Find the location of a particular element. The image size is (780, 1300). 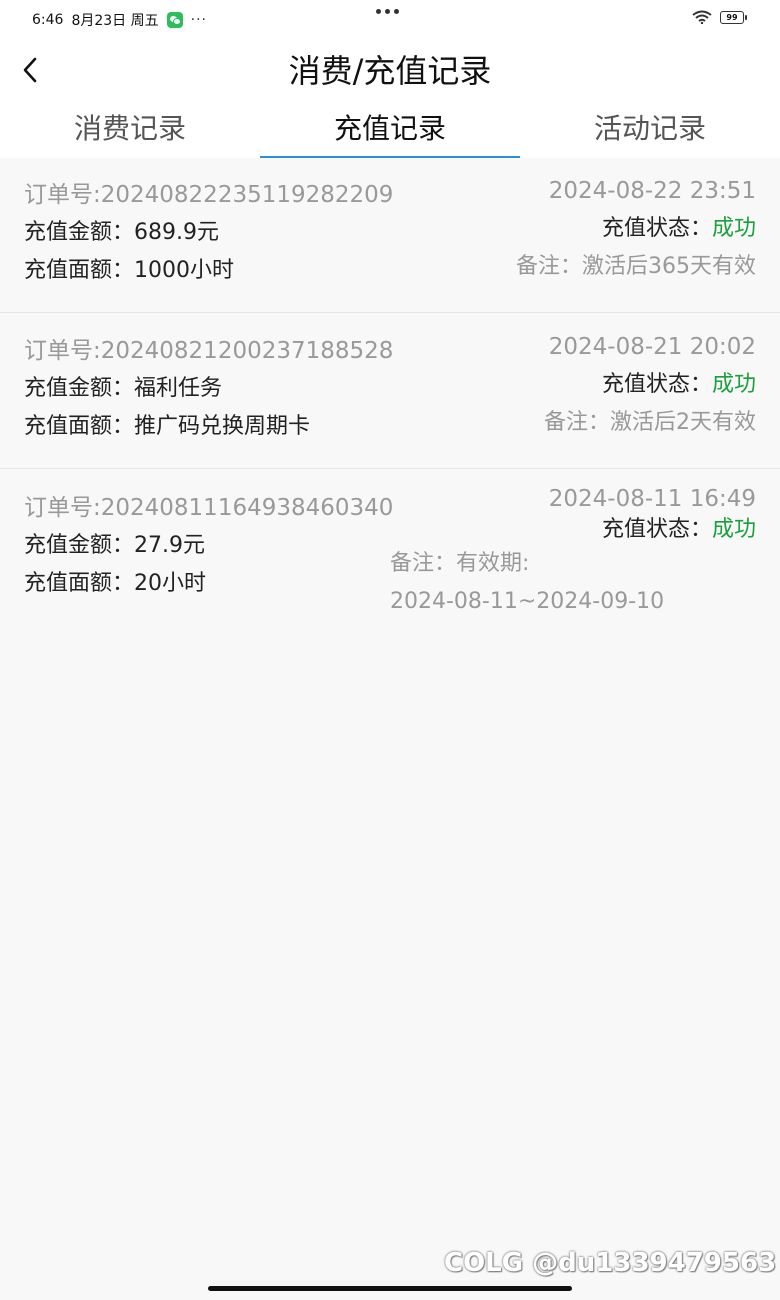

tab-consumption: 消费记录 is located at coordinates (130, 130).